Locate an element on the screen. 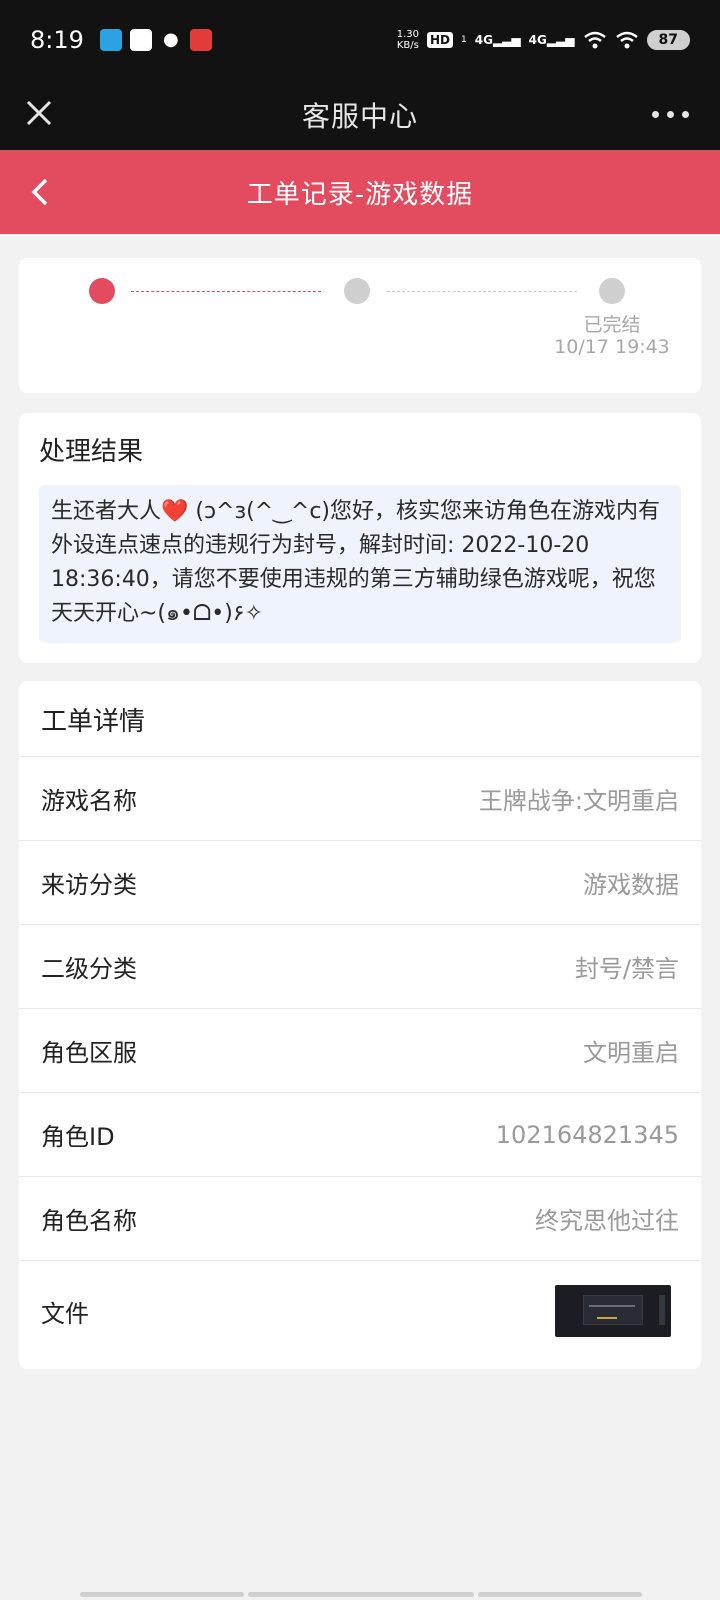  signal-label-1: 4G is located at coordinates (483, 40).